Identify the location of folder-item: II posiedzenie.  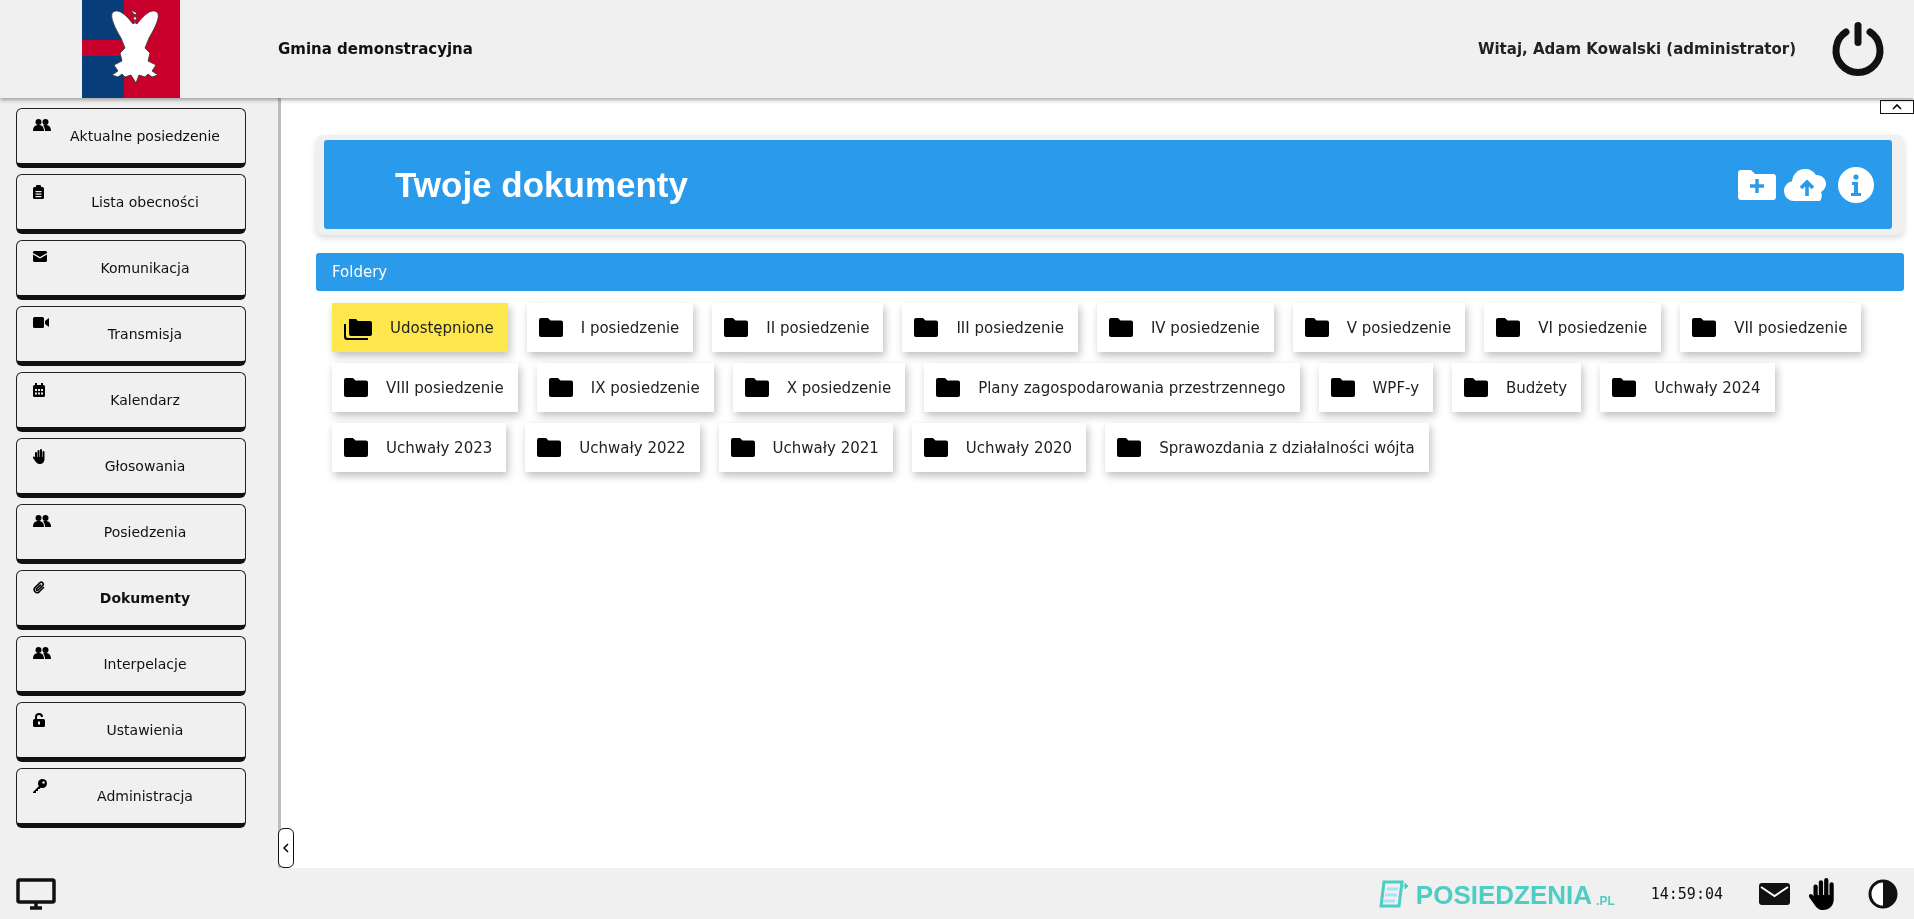
(798, 327).